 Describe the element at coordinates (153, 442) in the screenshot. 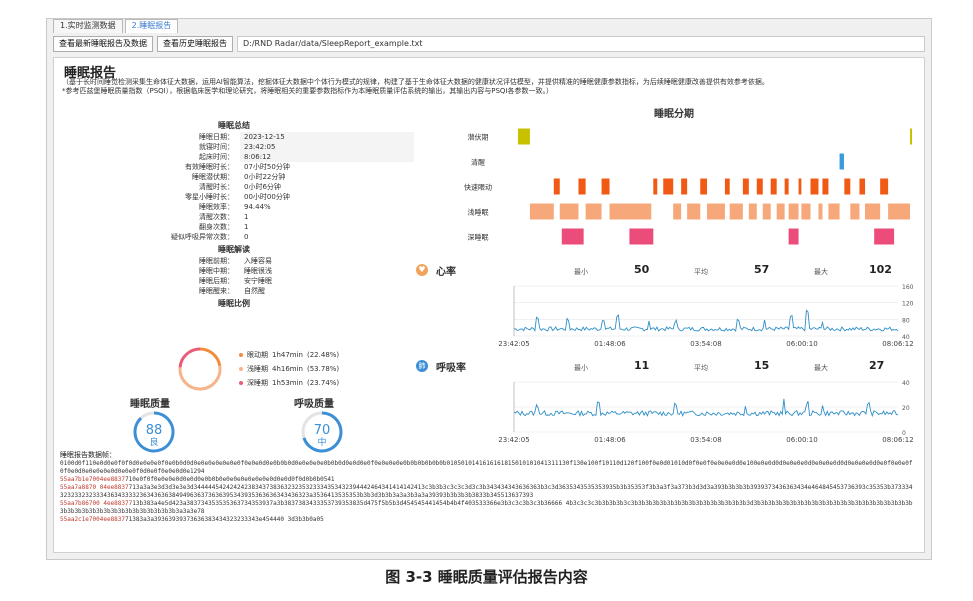

I see `gauge-grade: 良` at that location.